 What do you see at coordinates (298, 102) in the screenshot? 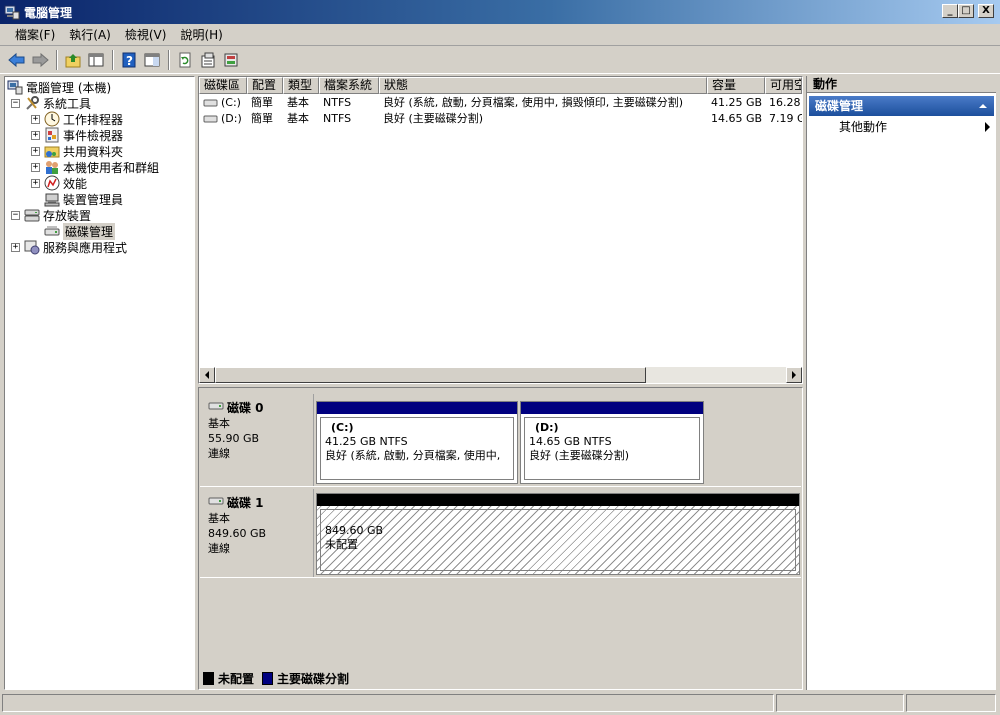
I see `cell-type: 基本` at bounding box center [298, 102].